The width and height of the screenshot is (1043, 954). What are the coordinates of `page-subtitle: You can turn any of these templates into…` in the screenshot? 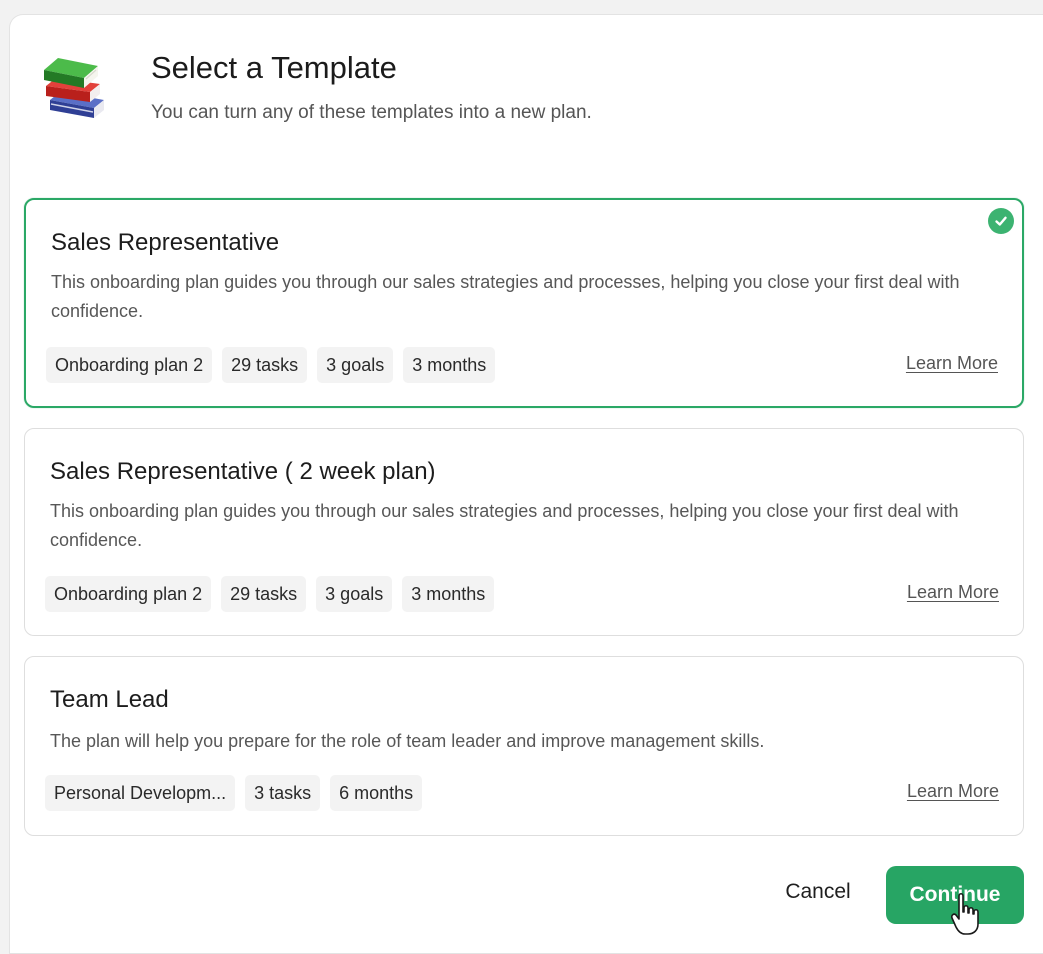 It's located at (371, 112).